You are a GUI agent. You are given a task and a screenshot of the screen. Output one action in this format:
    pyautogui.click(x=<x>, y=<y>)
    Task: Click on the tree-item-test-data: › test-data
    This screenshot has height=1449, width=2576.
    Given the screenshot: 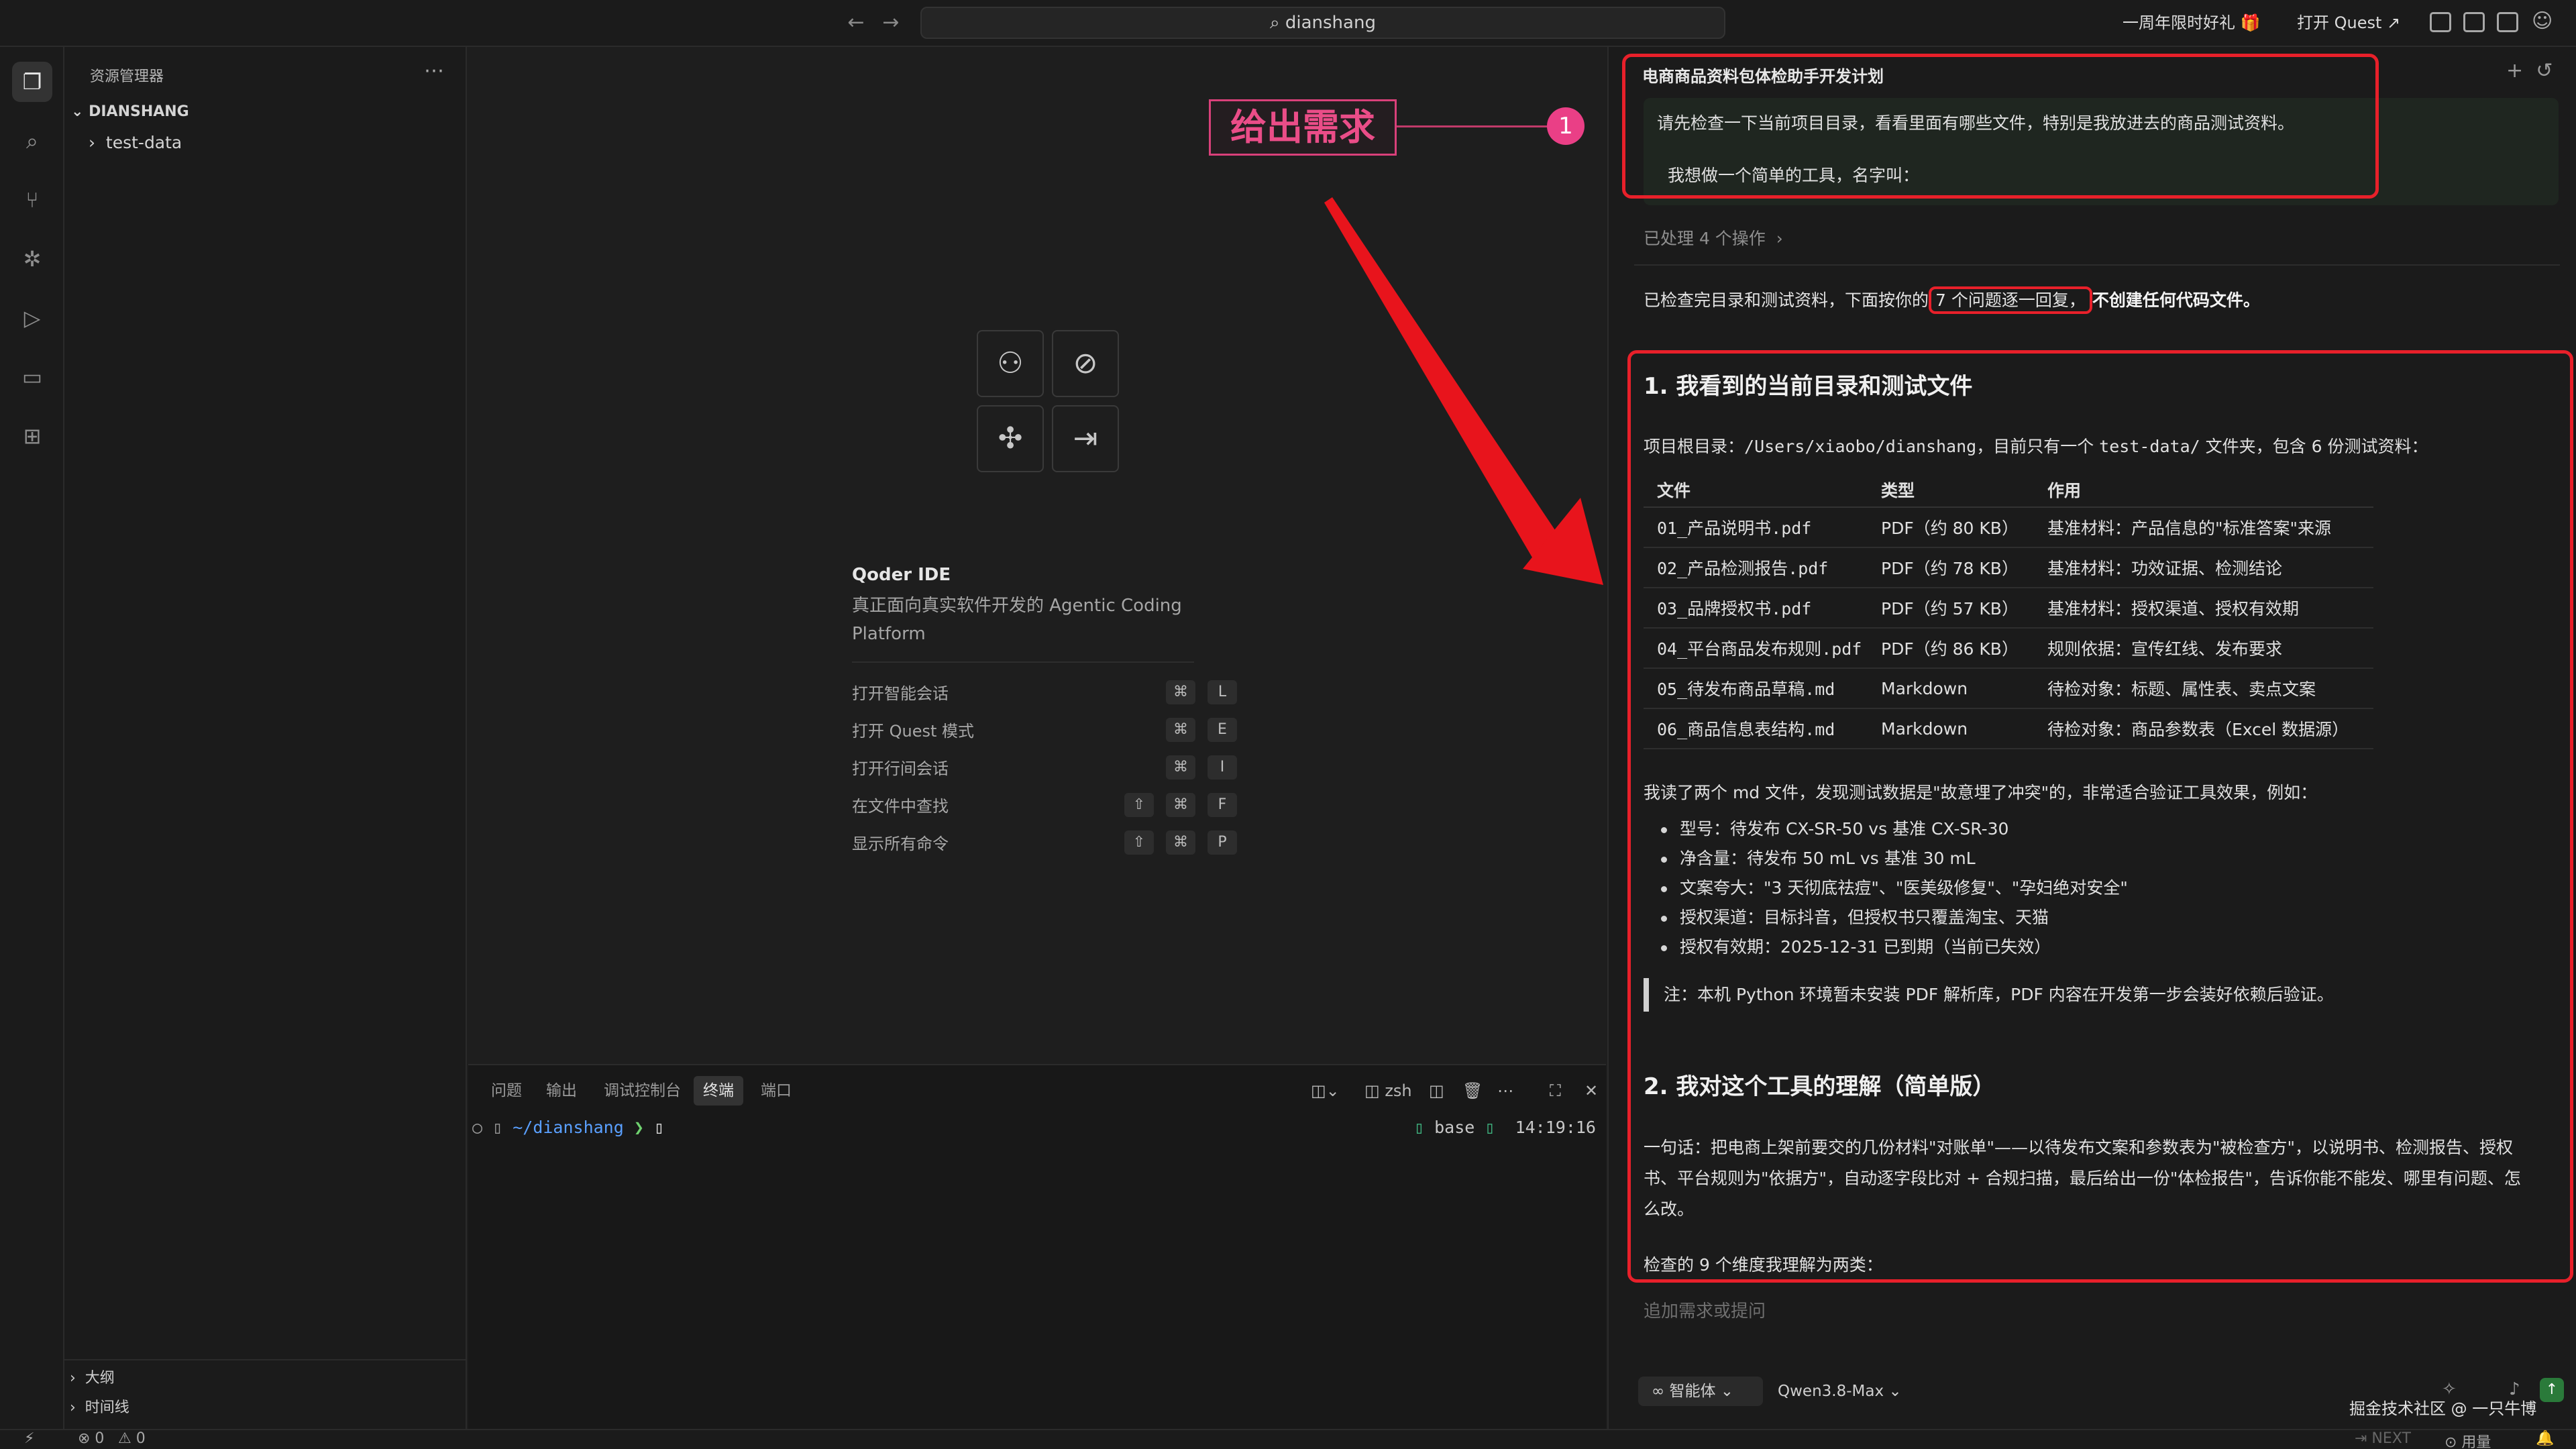 What is the action you would take?
    pyautogui.click(x=135, y=142)
    